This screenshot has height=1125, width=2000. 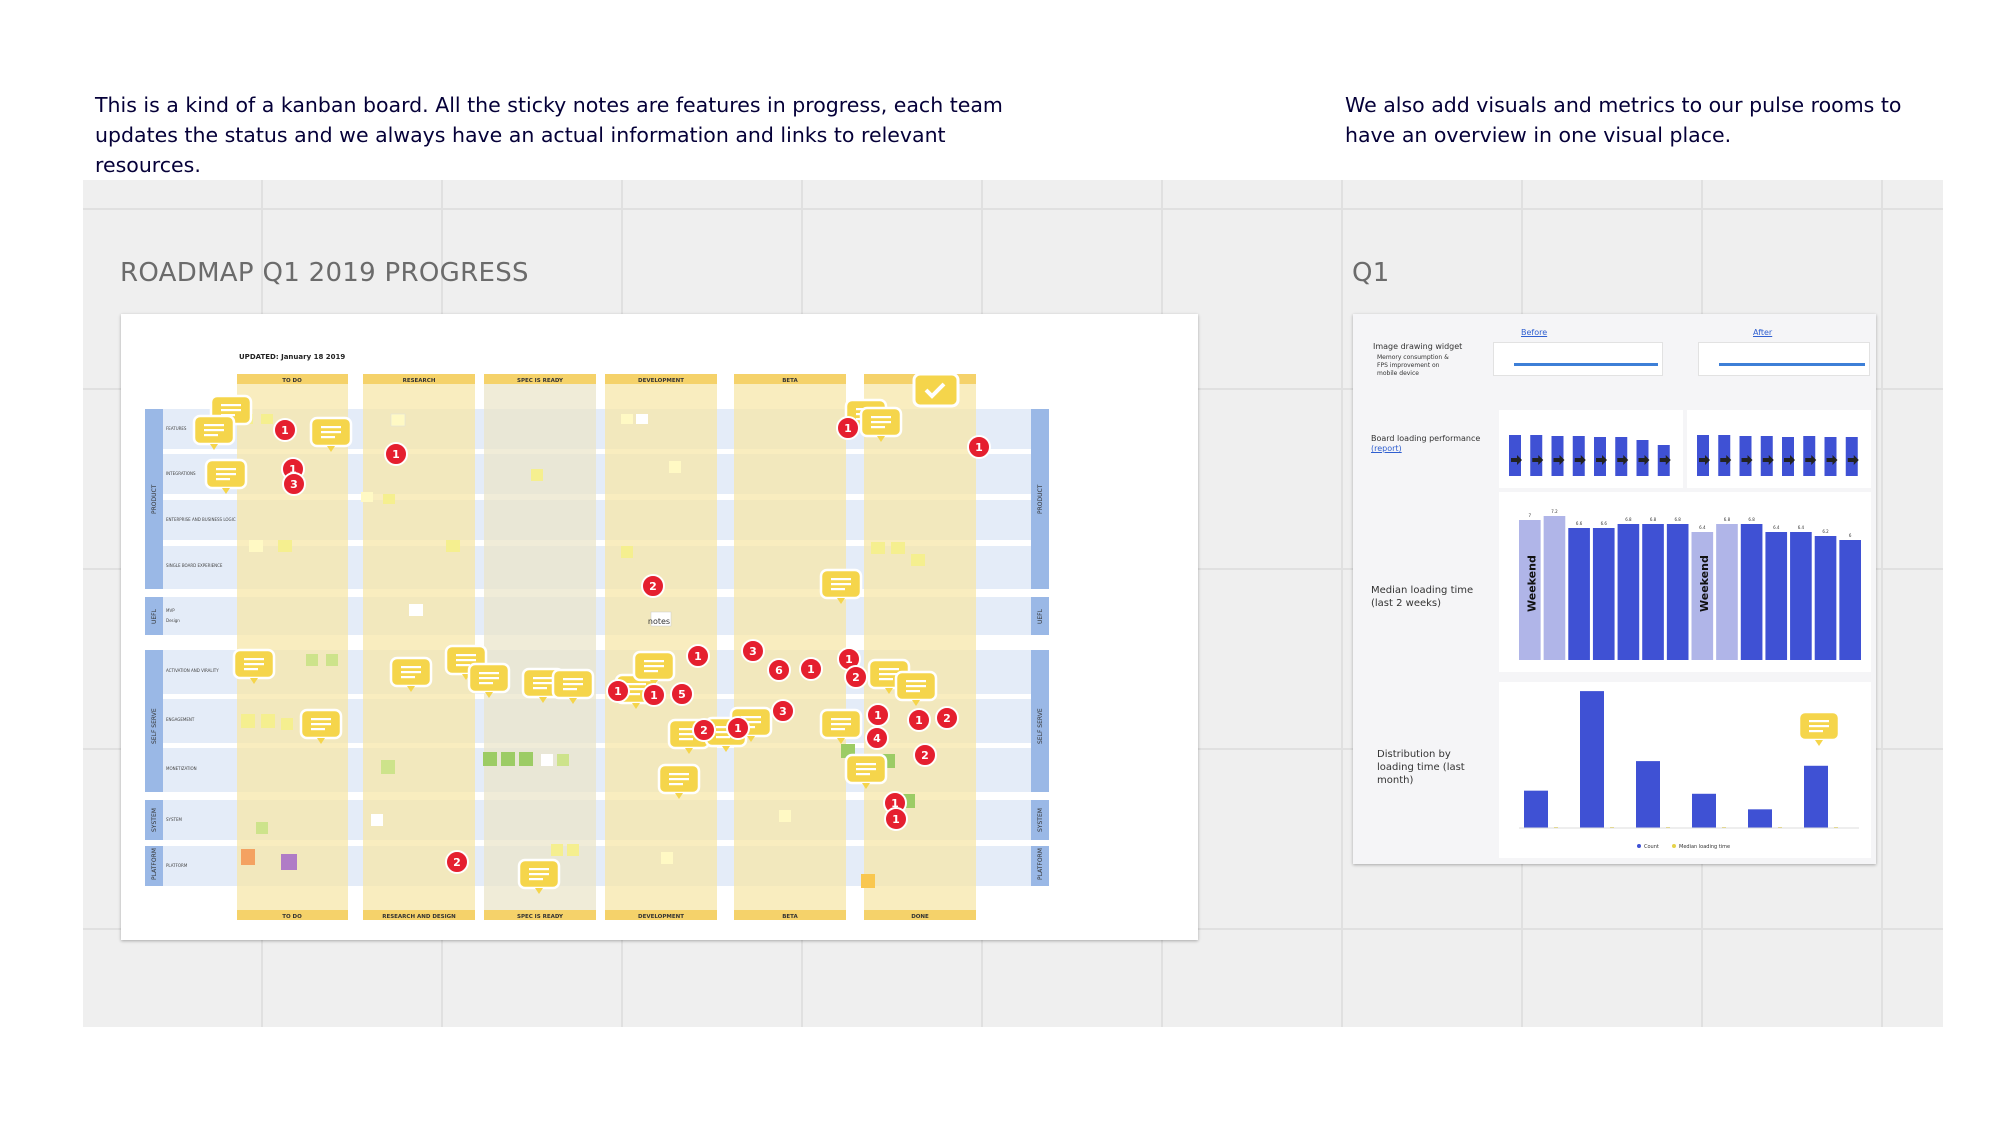 What do you see at coordinates (292, 357) in the screenshot?
I see `board-updated-label: UPDATED: January 18 2019` at bounding box center [292, 357].